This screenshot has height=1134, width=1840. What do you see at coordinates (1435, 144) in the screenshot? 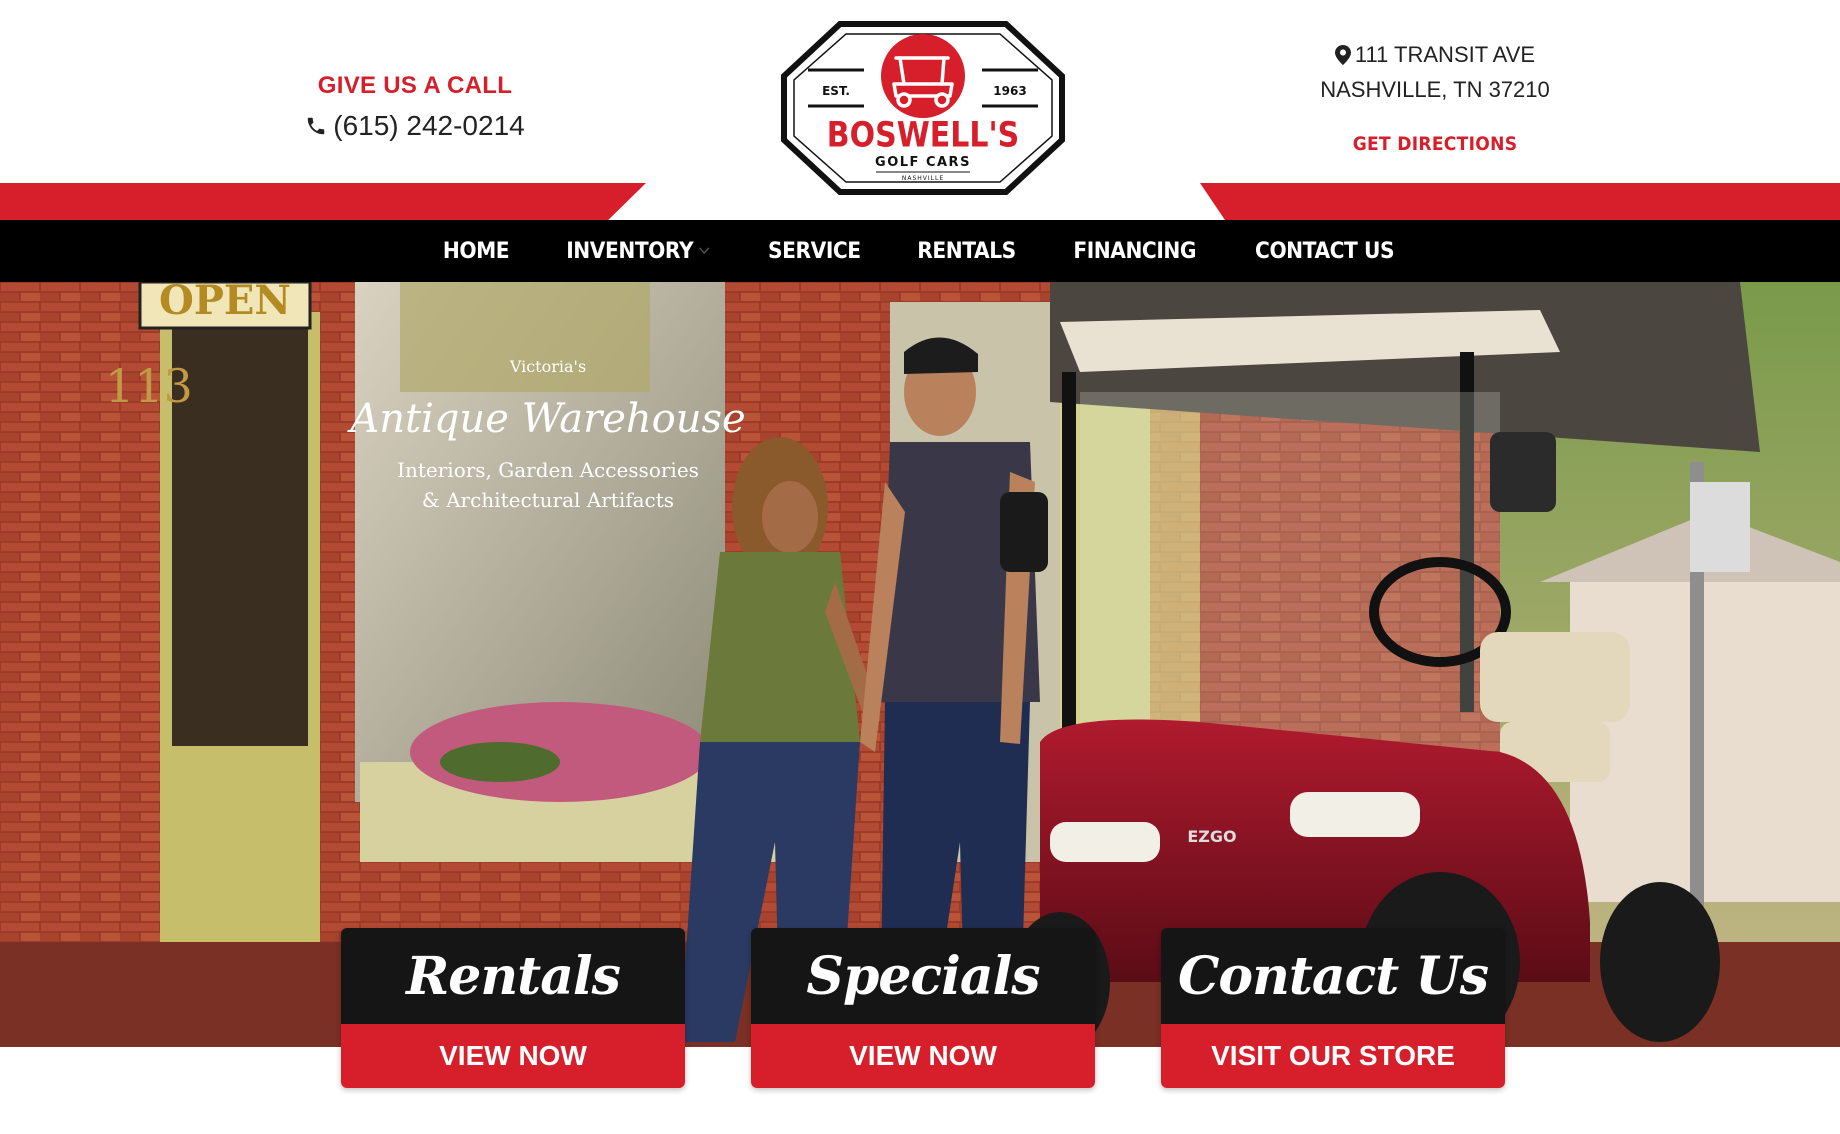
I see `get-directions-link: GET DIRECTIONS` at bounding box center [1435, 144].